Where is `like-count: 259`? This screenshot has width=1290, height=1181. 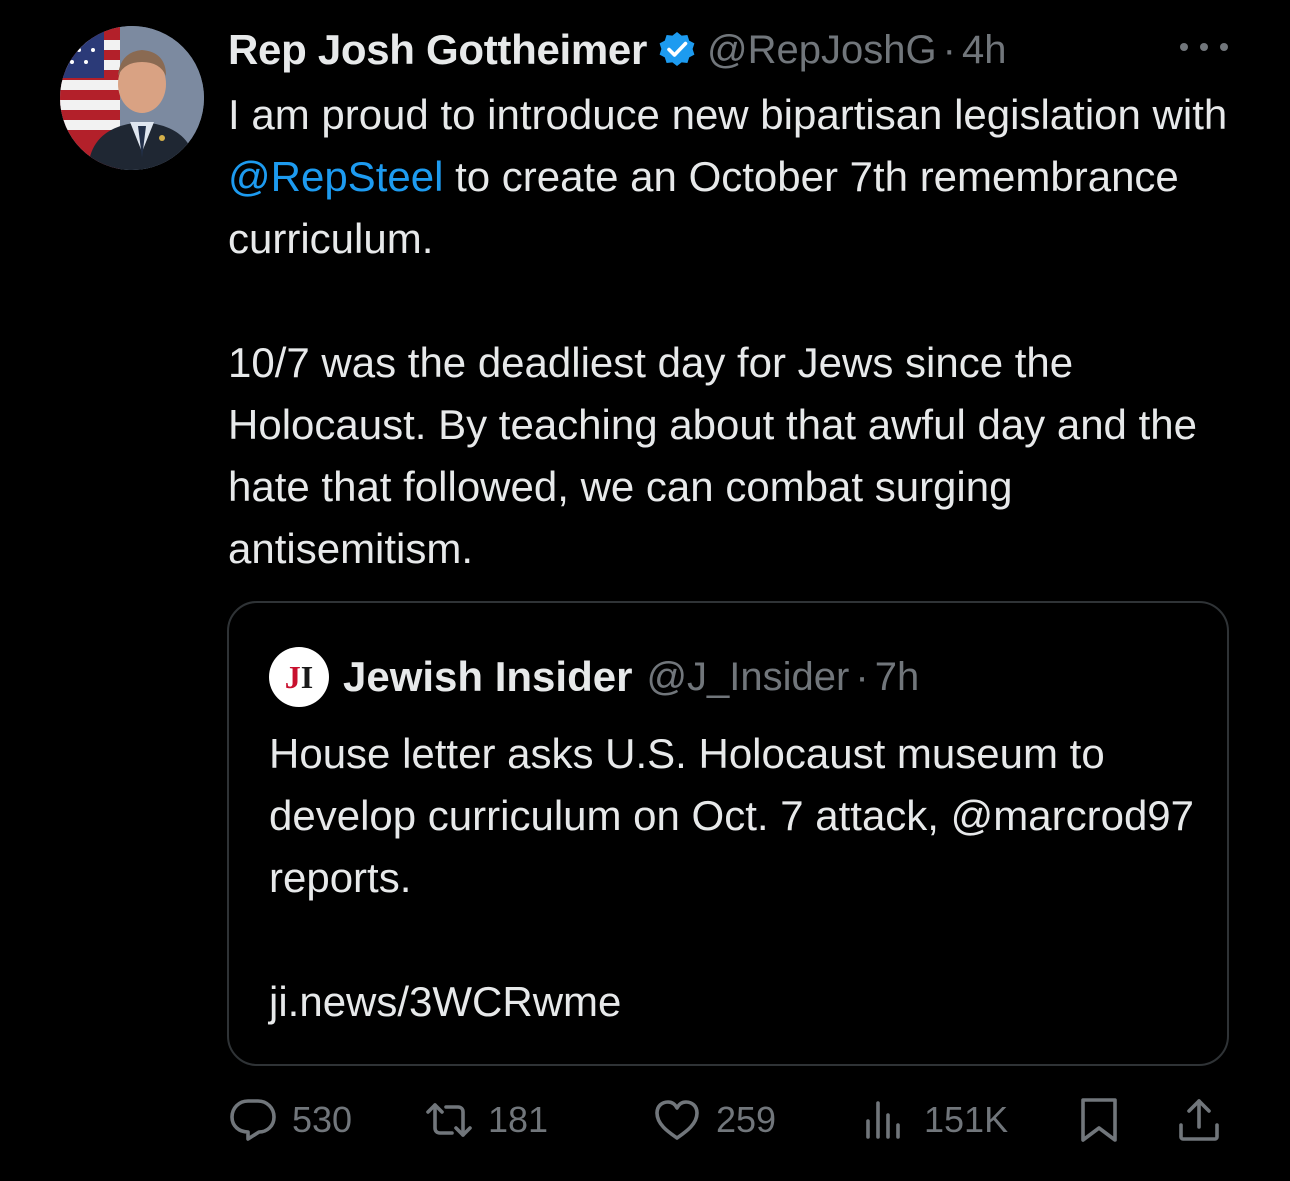
like-count: 259 is located at coordinates (746, 1119).